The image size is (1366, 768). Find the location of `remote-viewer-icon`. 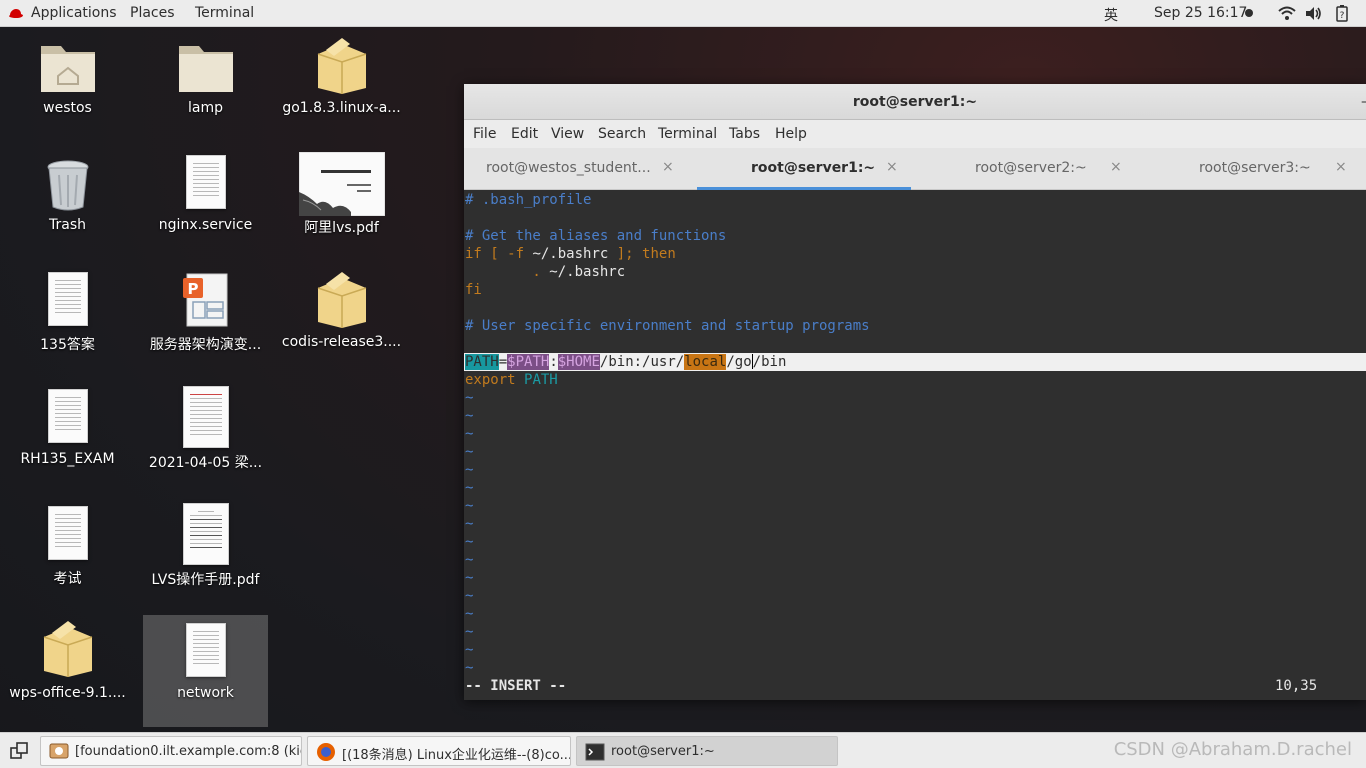

remote-viewer-icon is located at coordinates (59, 751).